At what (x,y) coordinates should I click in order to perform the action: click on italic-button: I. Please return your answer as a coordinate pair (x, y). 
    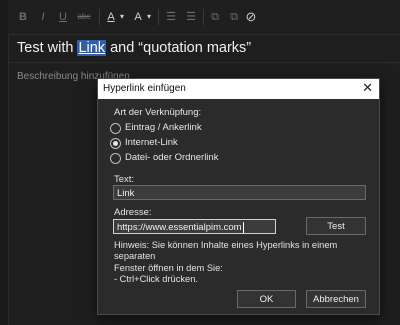
    Looking at the image, I should click on (43, 17).